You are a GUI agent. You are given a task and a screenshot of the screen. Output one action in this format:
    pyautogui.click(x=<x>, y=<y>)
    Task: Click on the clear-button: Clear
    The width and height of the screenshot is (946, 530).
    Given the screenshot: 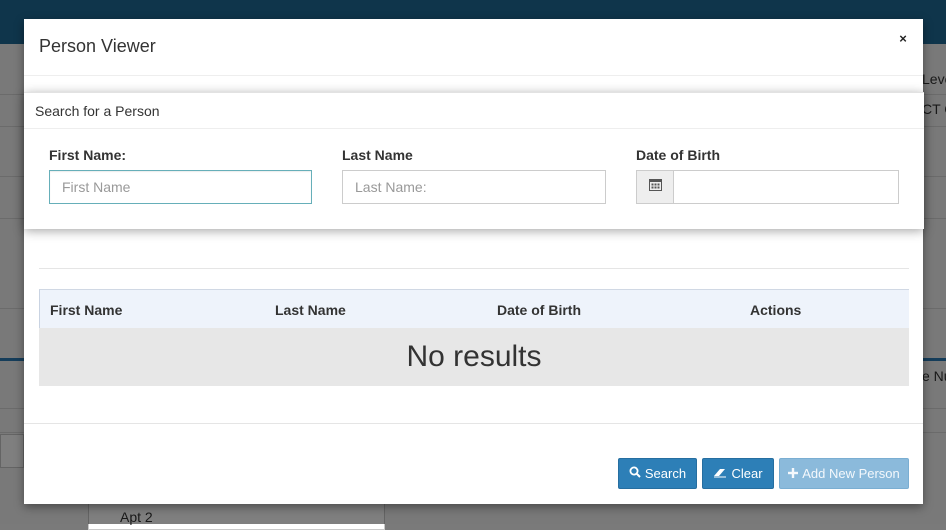 What is the action you would take?
    pyautogui.click(x=738, y=473)
    